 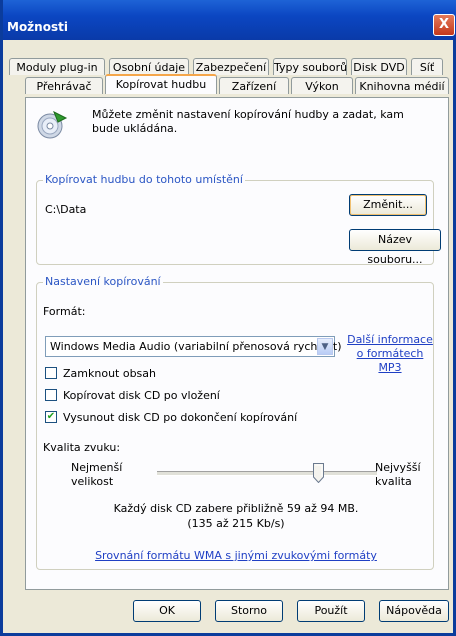 What do you see at coordinates (249, 611) in the screenshot?
I see `cancel-button: Storno` at bounding box center [249, 611].